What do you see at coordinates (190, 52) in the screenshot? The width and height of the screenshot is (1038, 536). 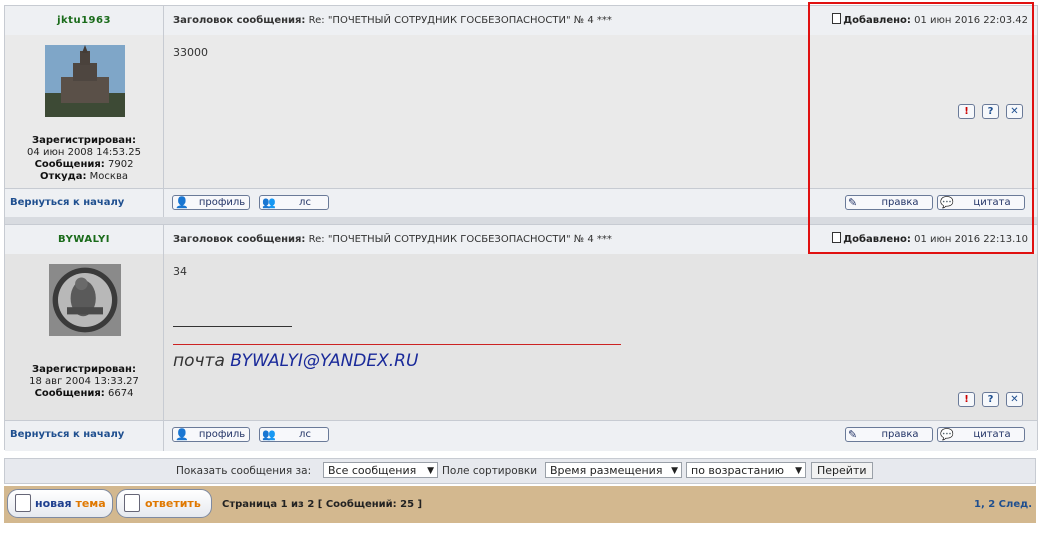 I see `post-message: 33000` at bounding box center [190, 52].